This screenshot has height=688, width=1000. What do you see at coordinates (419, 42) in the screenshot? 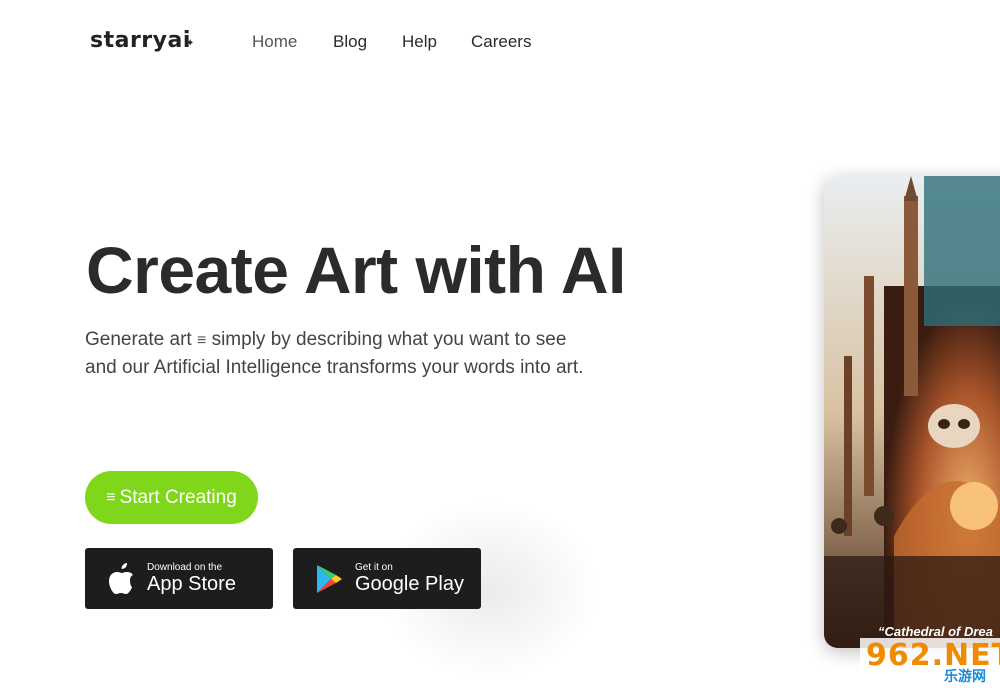
I see `nav-help-link: Help` at bounding box center [419, 42].